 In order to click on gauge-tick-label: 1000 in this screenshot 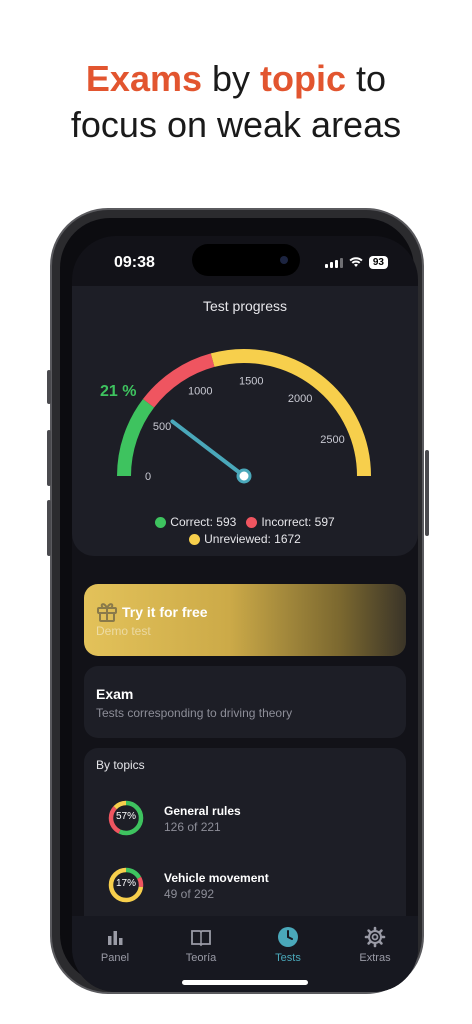, I will do `click(200, 392)`.